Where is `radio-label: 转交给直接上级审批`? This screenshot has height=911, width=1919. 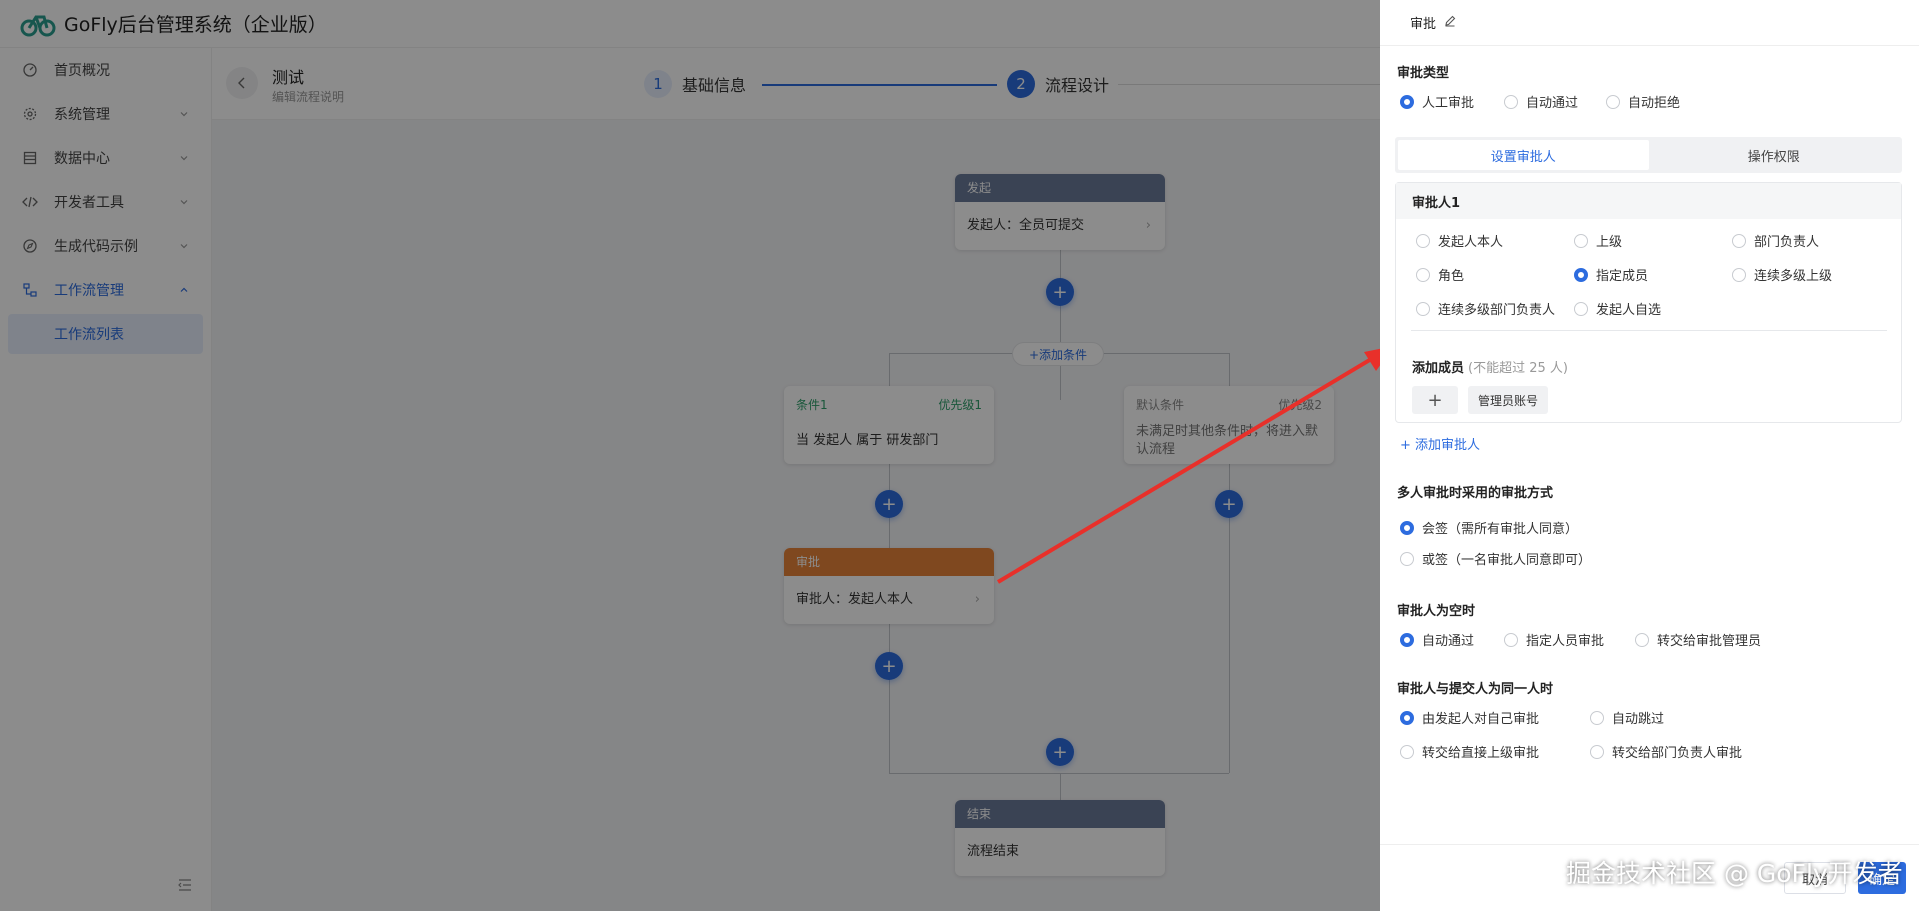 radio-label: 转交给直接上级审批 is located at coordinates (1481, 753).